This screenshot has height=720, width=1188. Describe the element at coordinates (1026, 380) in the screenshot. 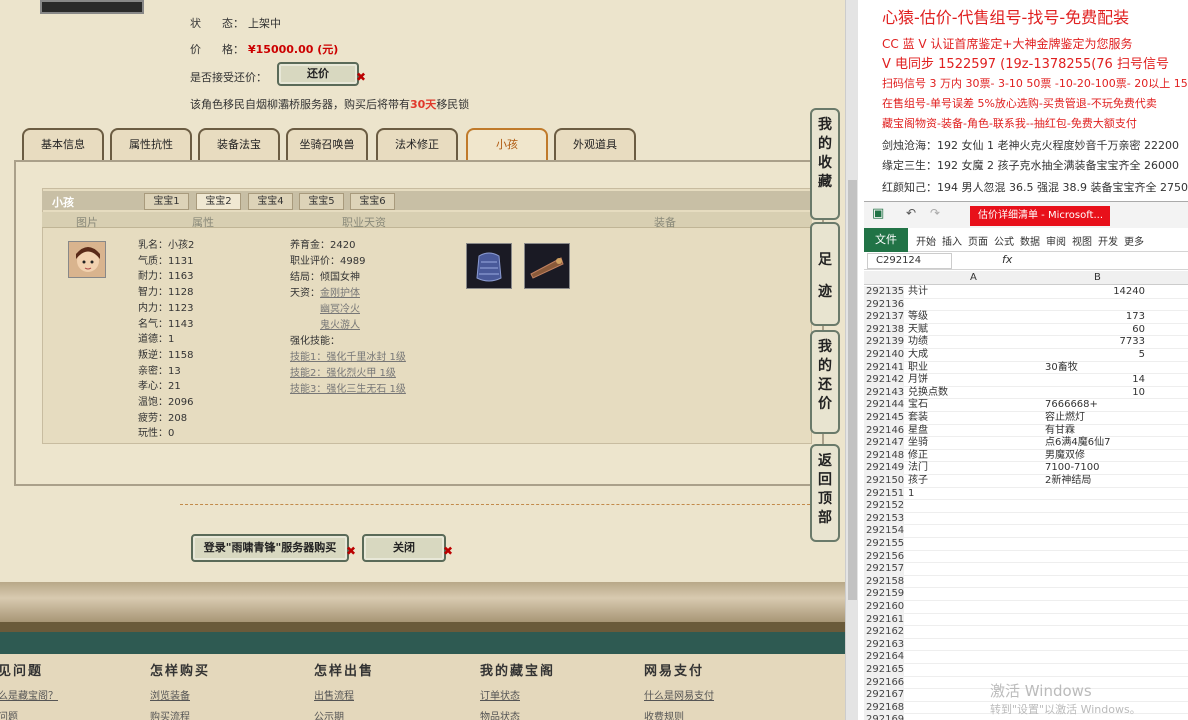

I see `table-row: 292142 月饼 14` at that location.